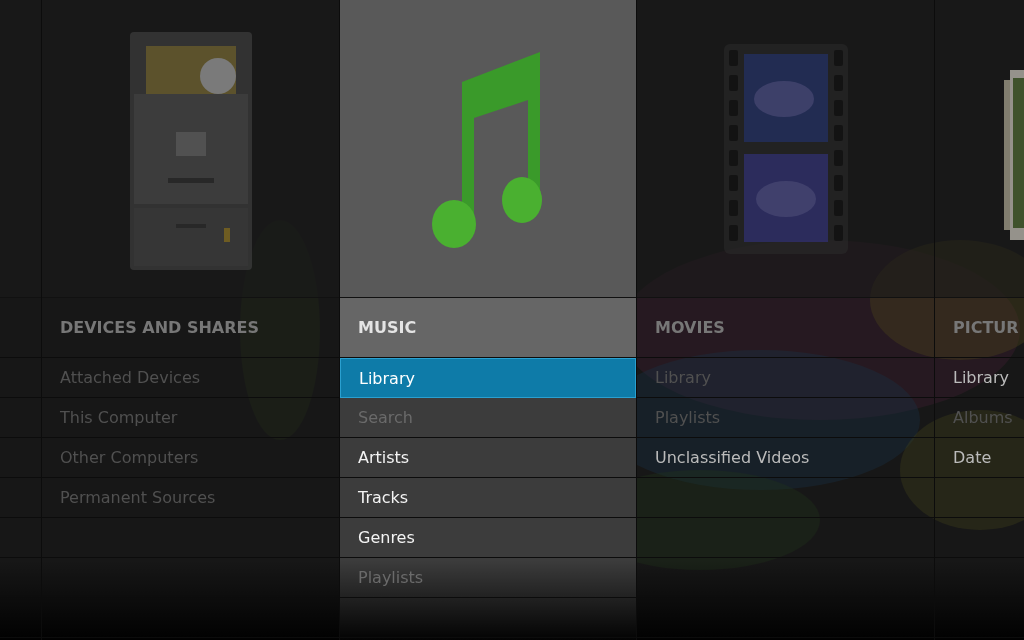 The height and width of the screenshot is (640, 1024). I want to click on file-cabinet-icon, so click(190, 152).